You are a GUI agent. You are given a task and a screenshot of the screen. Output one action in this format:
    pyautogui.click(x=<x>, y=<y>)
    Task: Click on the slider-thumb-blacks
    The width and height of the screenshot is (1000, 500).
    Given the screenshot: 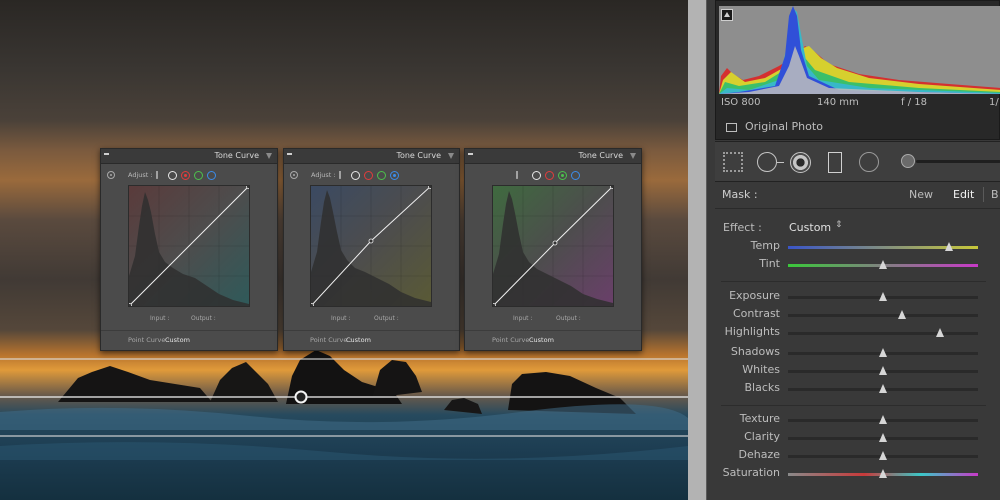 What is the action you would take?
    pyautogui.click(x=882, y=388)
    